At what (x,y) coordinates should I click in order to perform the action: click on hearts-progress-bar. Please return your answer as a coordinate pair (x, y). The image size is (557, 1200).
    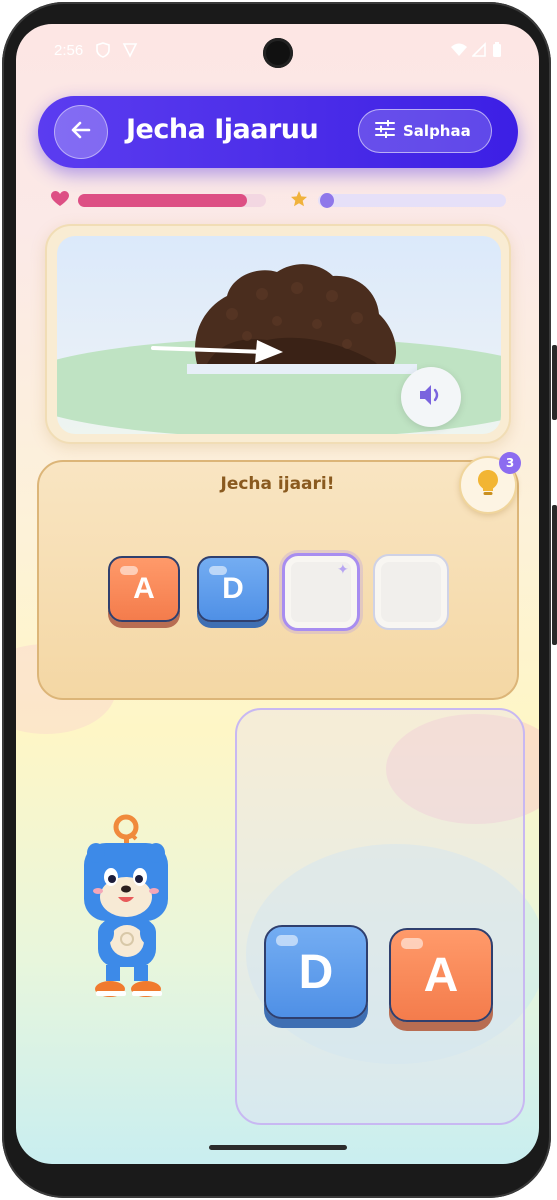
    Looking at the image, I should click on (172, 200).